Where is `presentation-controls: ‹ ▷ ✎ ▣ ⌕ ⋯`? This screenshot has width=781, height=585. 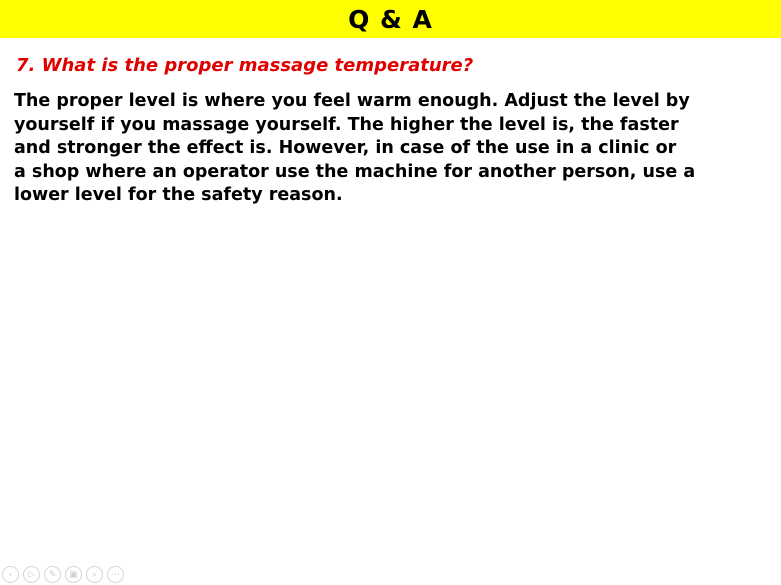
presentation-controls: ‹ ▷ ✎ ▣ ⌕ ⋯ is located at coordinates (63, 574).